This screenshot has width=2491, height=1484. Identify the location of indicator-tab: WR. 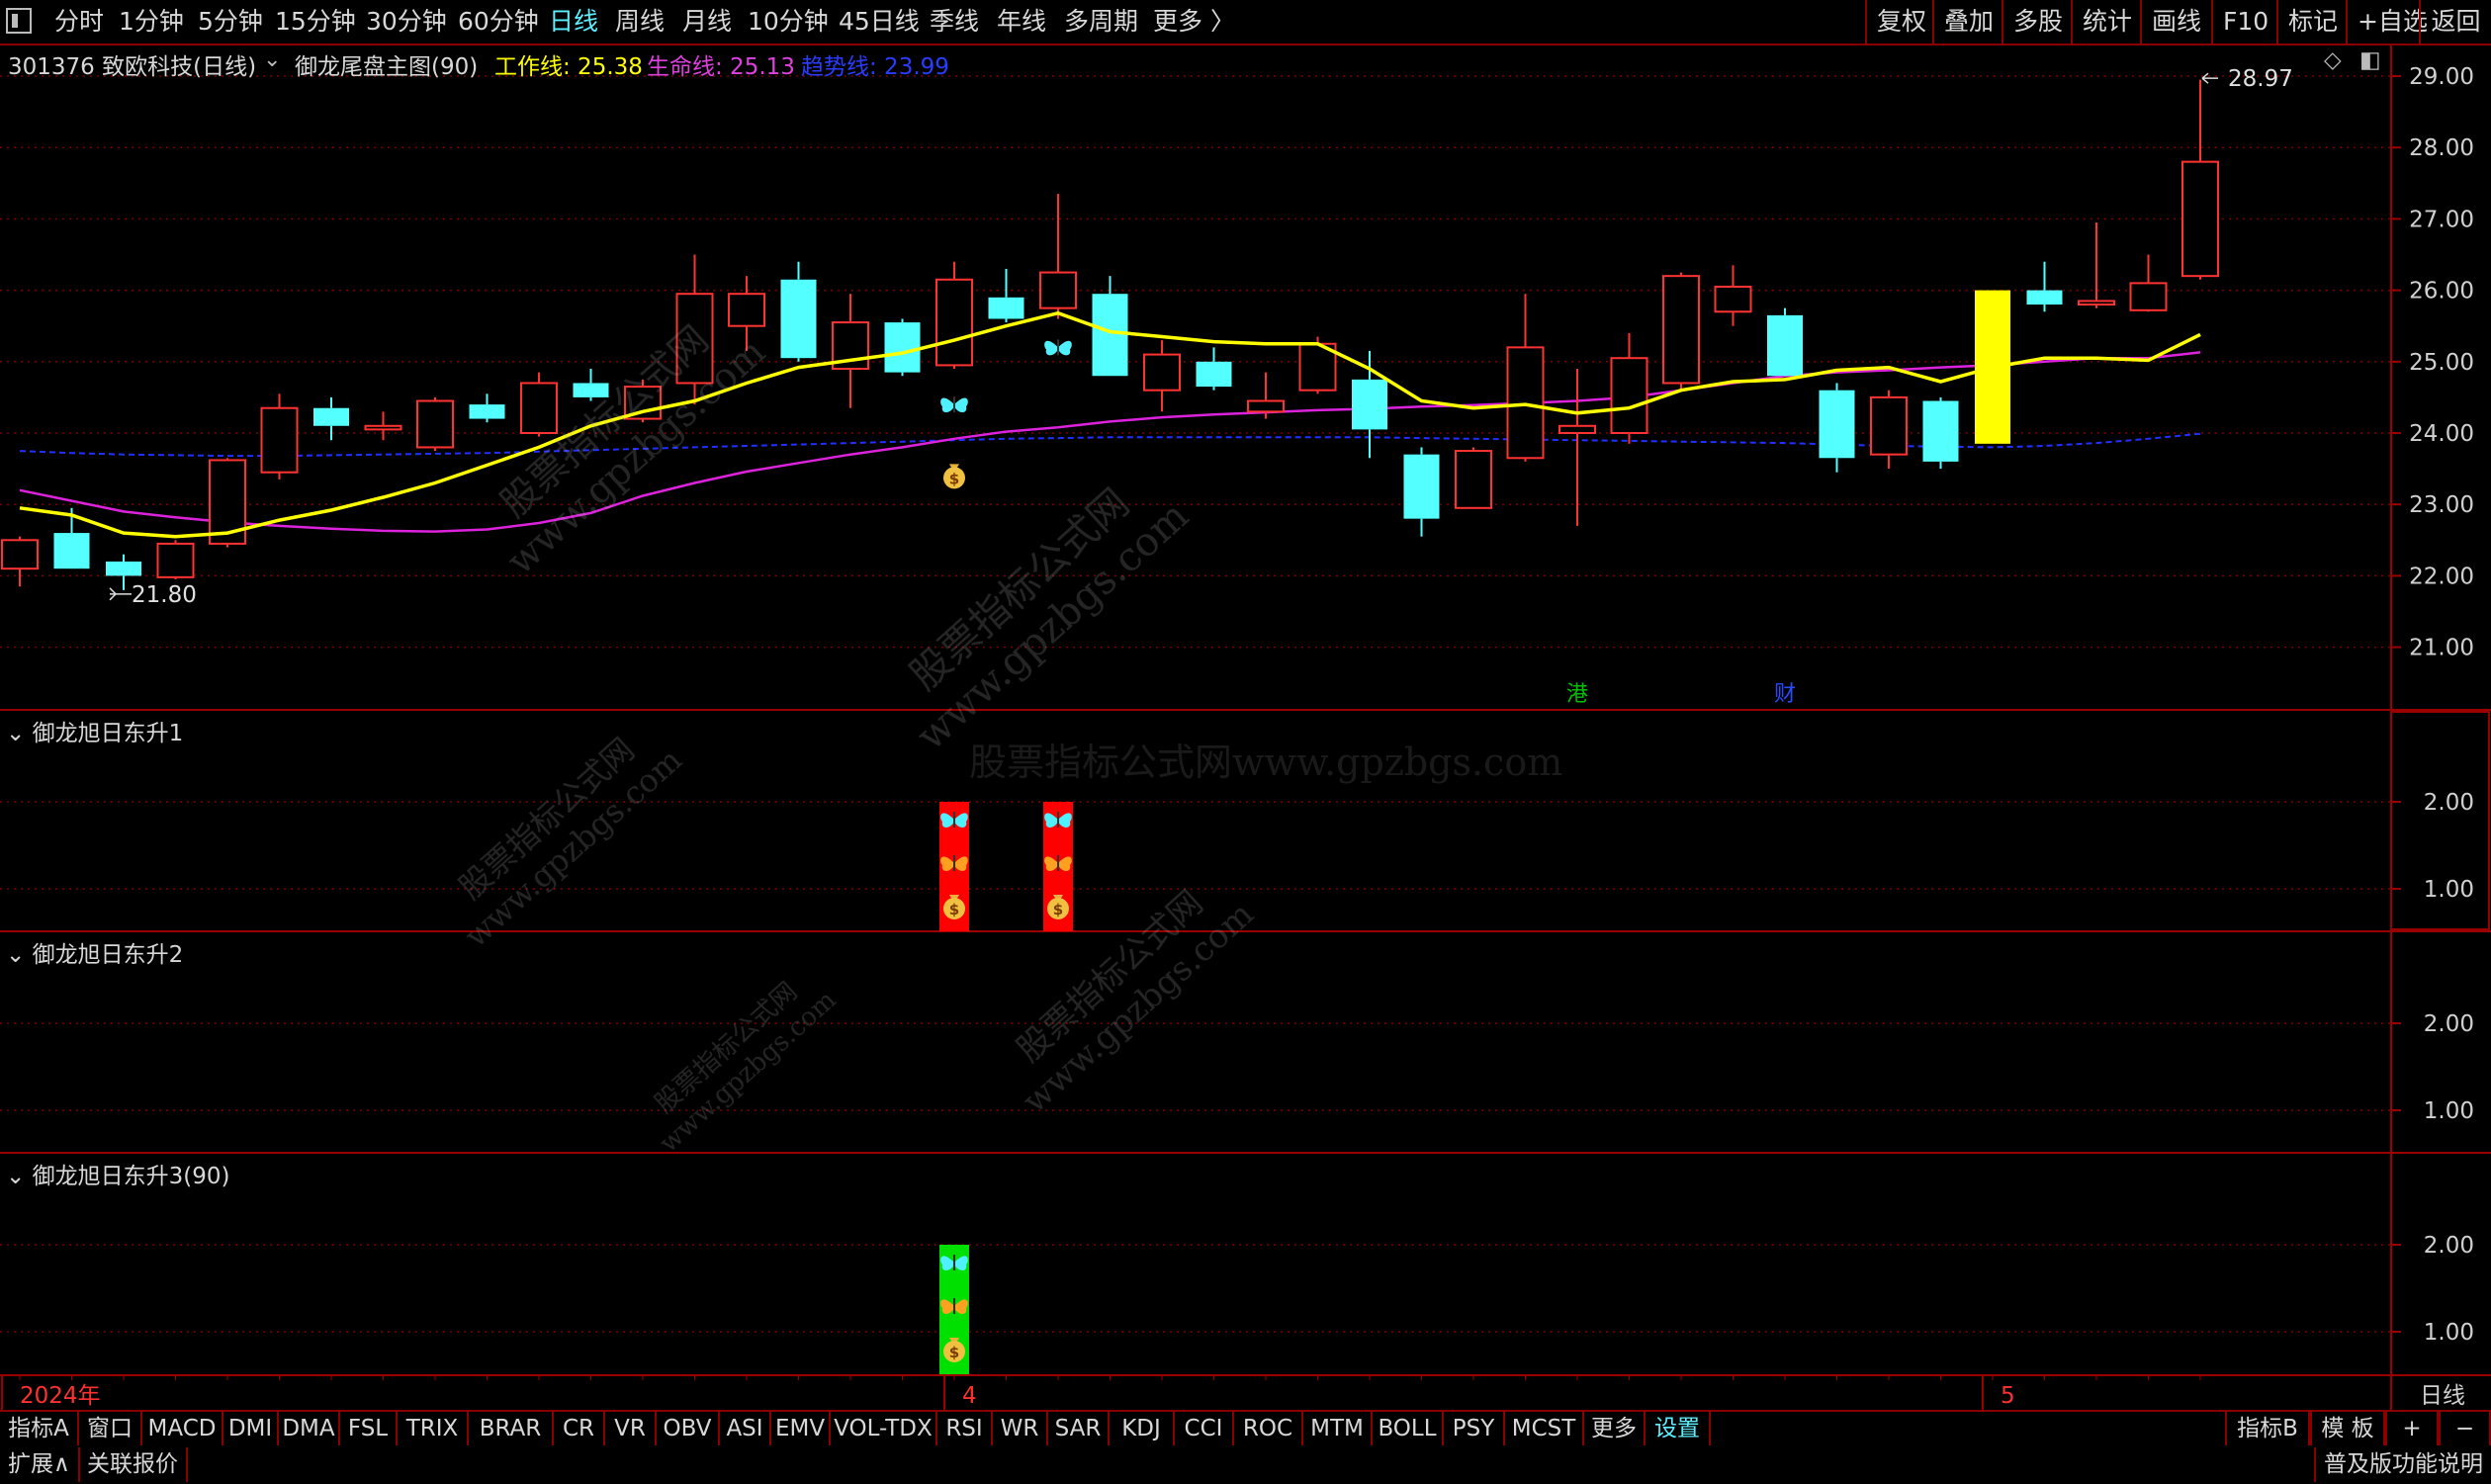
(1020, 1428).